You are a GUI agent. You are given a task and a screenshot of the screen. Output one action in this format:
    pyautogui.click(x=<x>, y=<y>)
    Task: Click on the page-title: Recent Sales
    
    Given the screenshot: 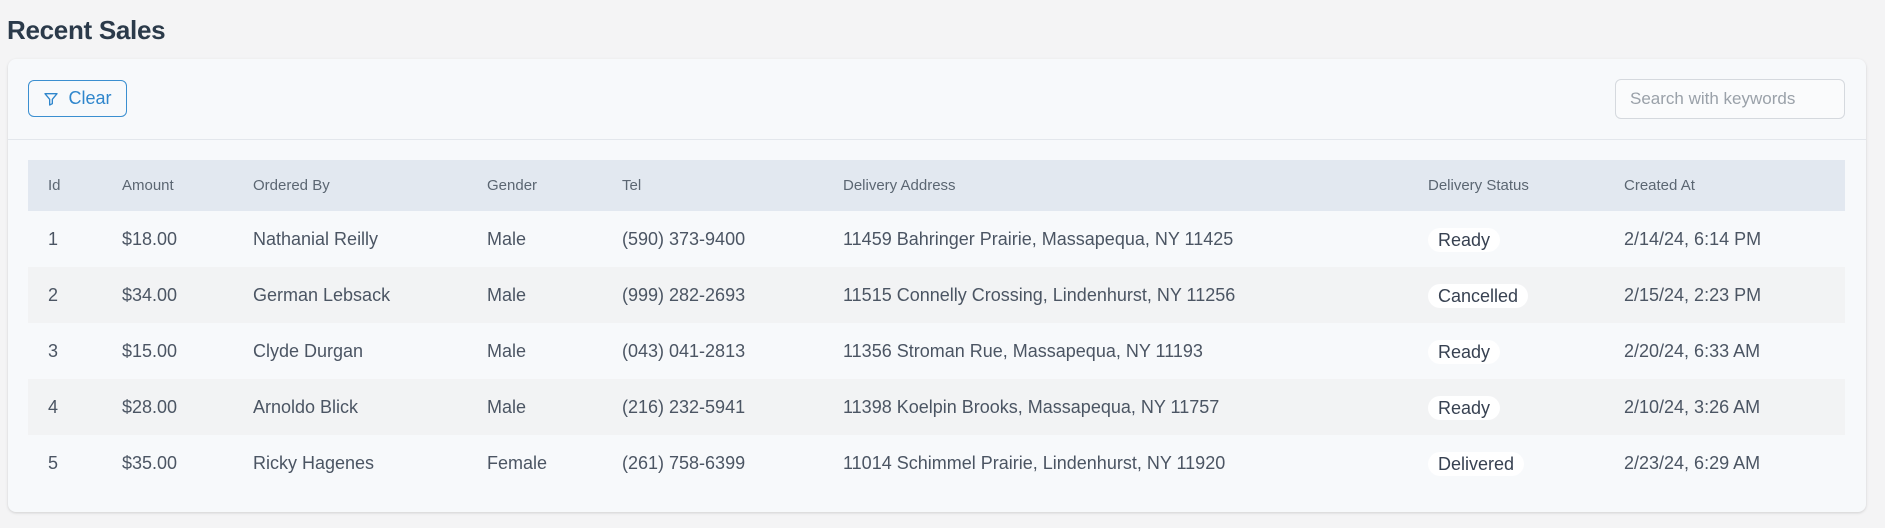 What is the action you would take?
    pyautogui.click(x=86, y=30)
    